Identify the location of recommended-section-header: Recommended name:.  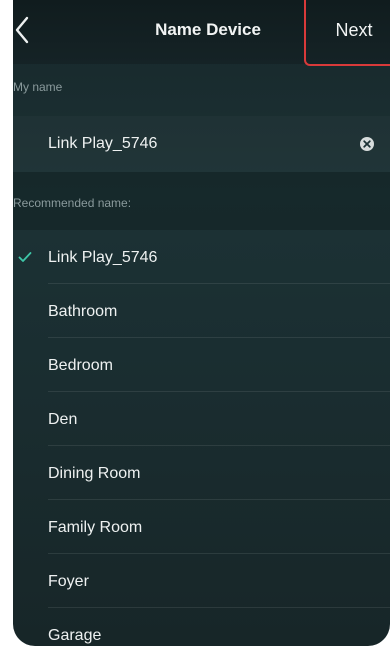
(201, 201).